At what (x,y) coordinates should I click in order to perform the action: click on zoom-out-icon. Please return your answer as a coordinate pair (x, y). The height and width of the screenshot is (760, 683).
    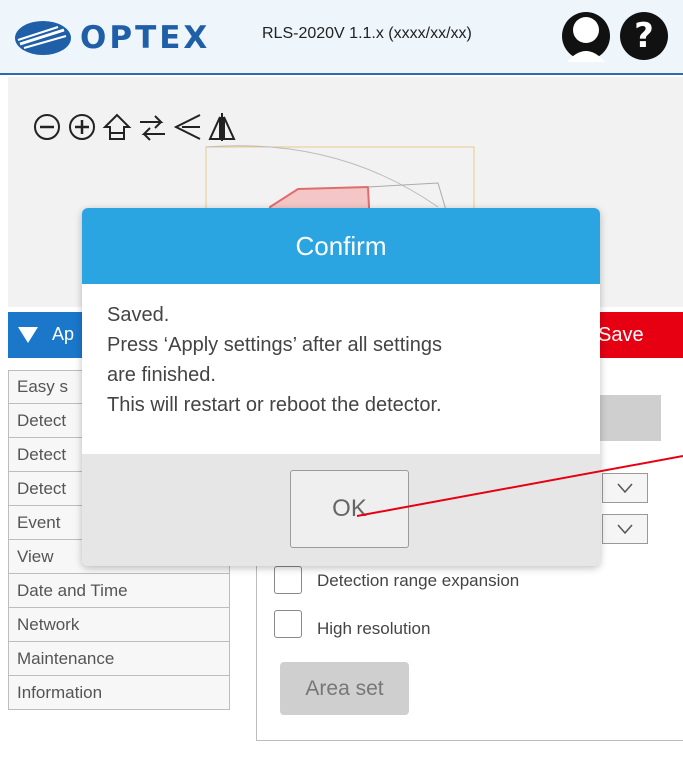
    Looking at the image, I should click on (47, 127).